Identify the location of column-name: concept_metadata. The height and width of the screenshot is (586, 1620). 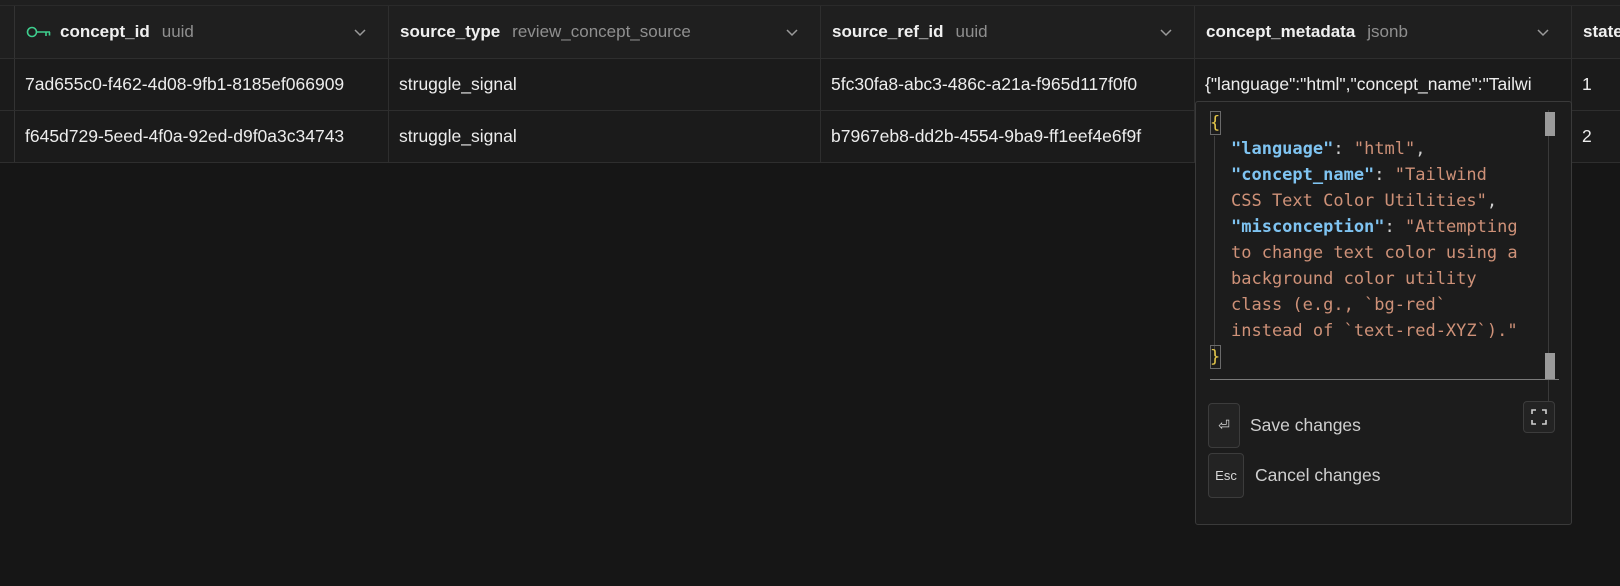
(1281, 31).